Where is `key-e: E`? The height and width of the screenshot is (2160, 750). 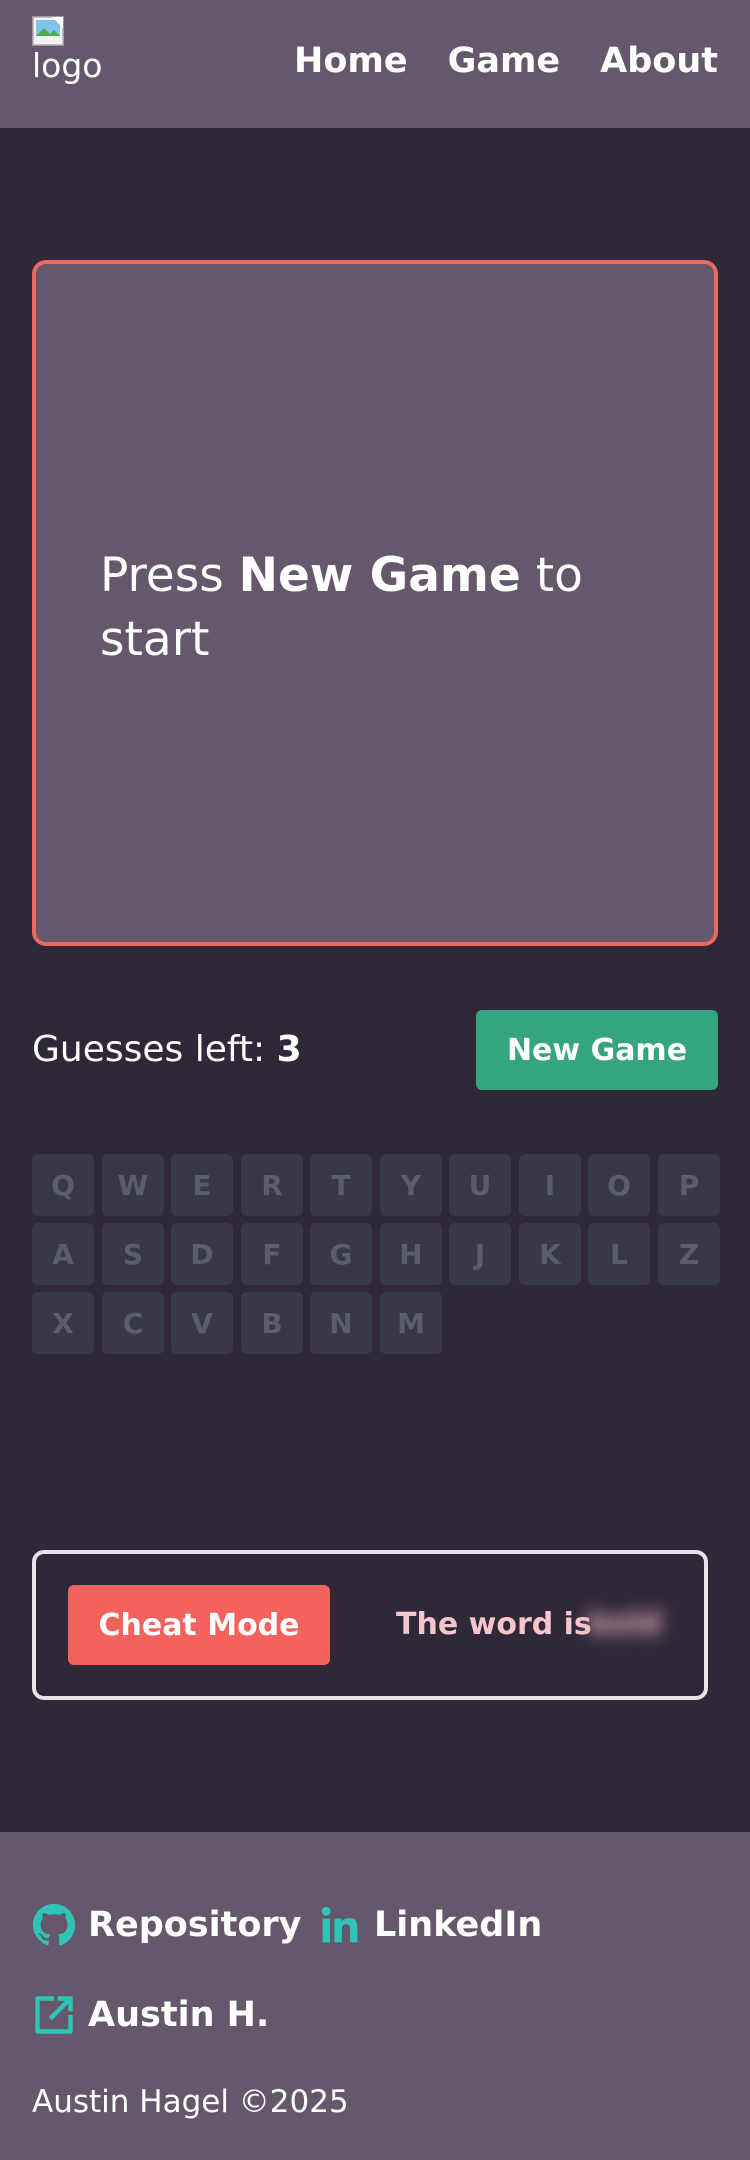
key-e: E is located at coordinates (202, 1185).